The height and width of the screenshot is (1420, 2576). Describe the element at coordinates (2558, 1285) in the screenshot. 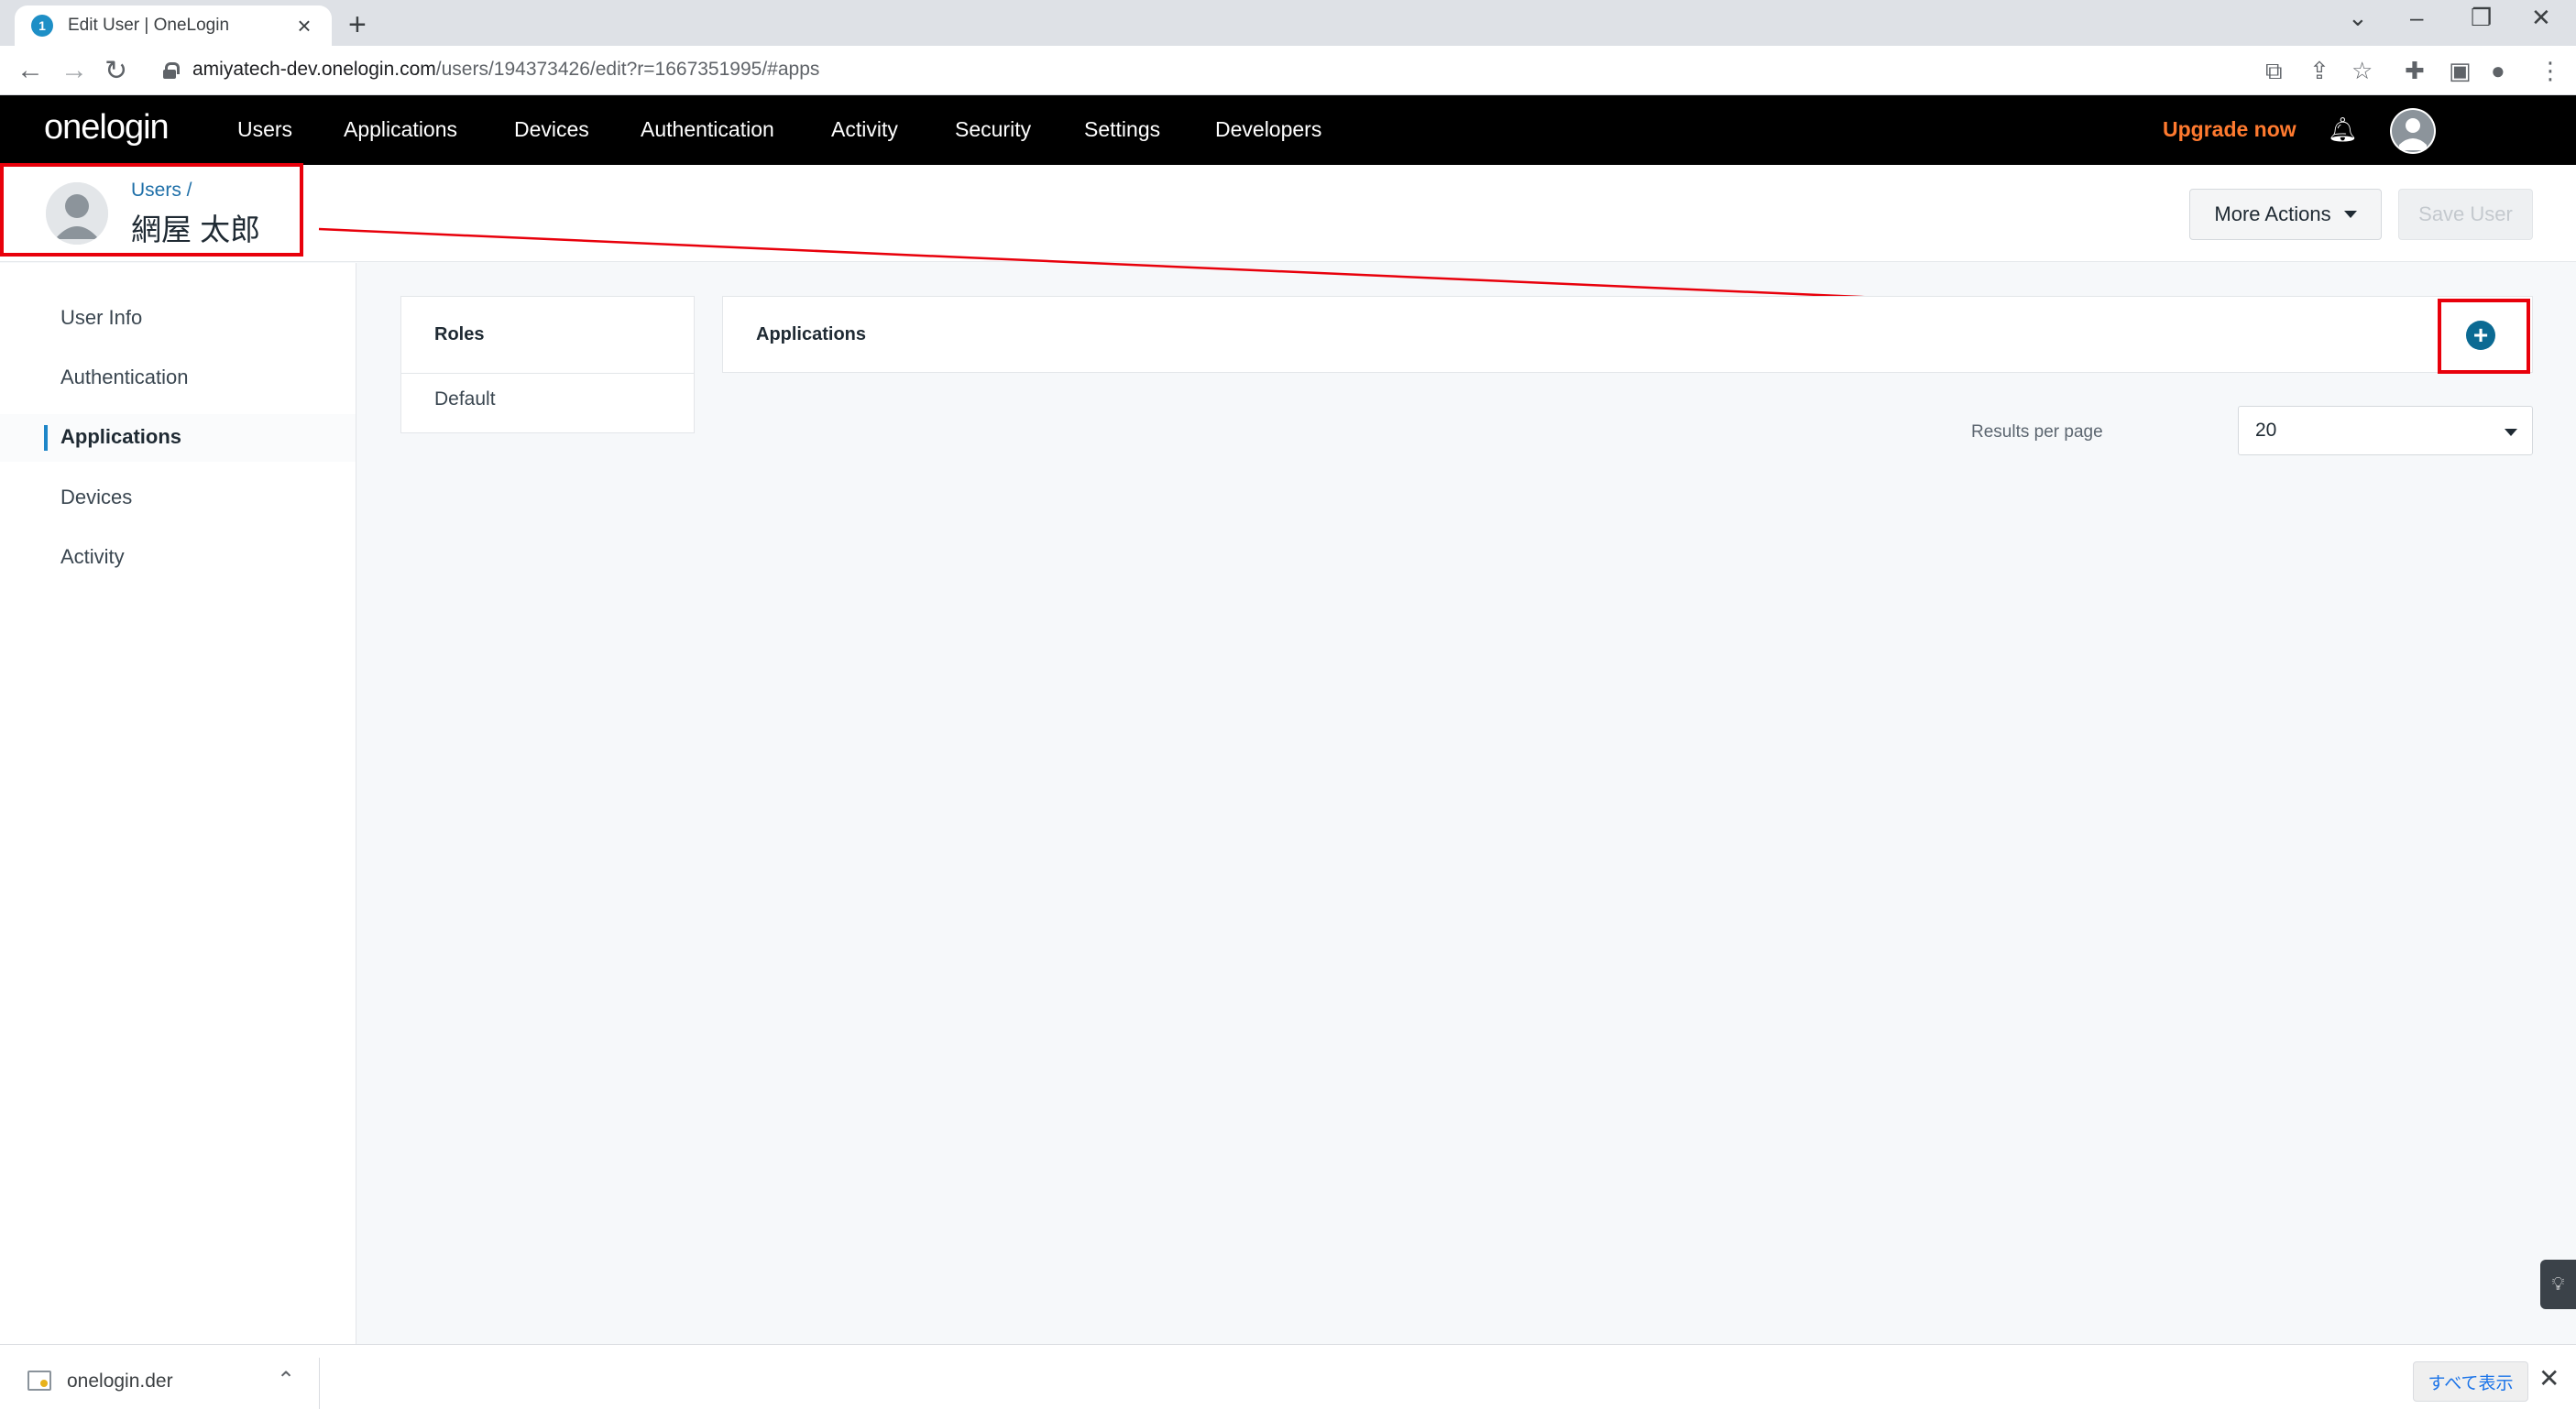

I see `lightbulb-icon: 💡︎` at that location.